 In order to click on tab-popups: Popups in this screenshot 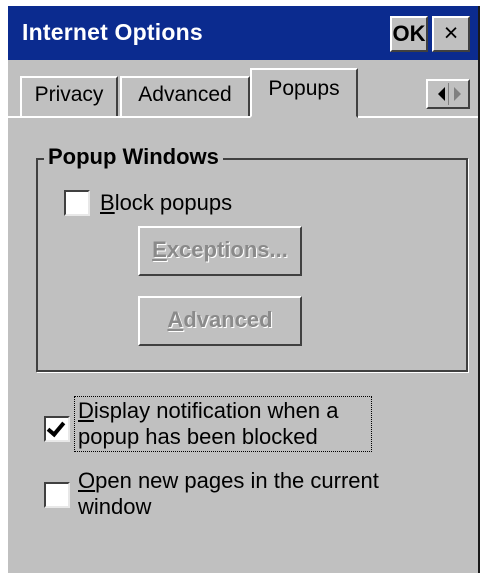, I will do `click(304, 93)`.